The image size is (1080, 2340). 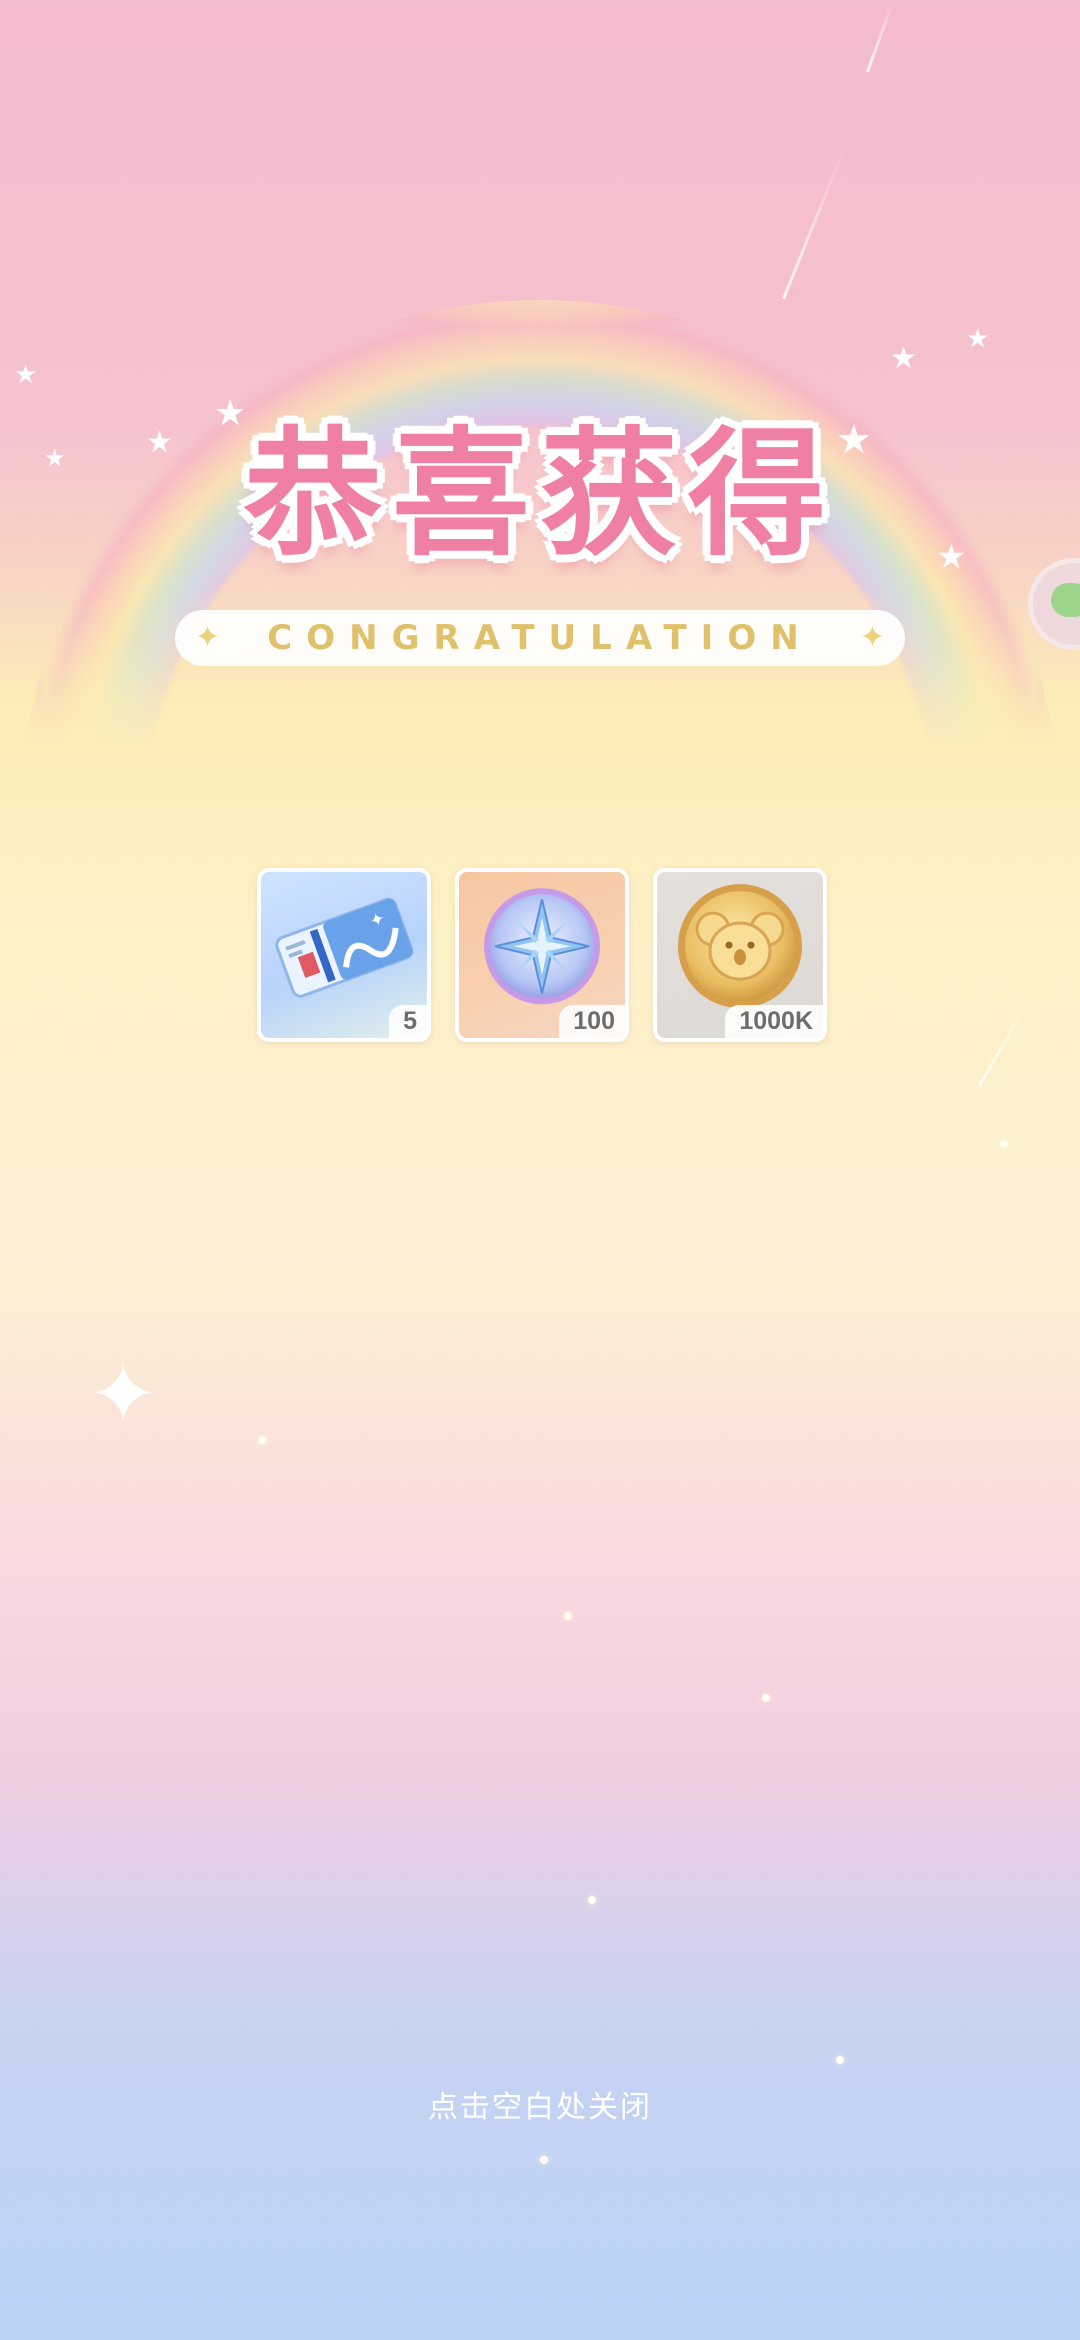 I want to click on reward-item-ticket: ✦ 5, so click(x=344, y=955).